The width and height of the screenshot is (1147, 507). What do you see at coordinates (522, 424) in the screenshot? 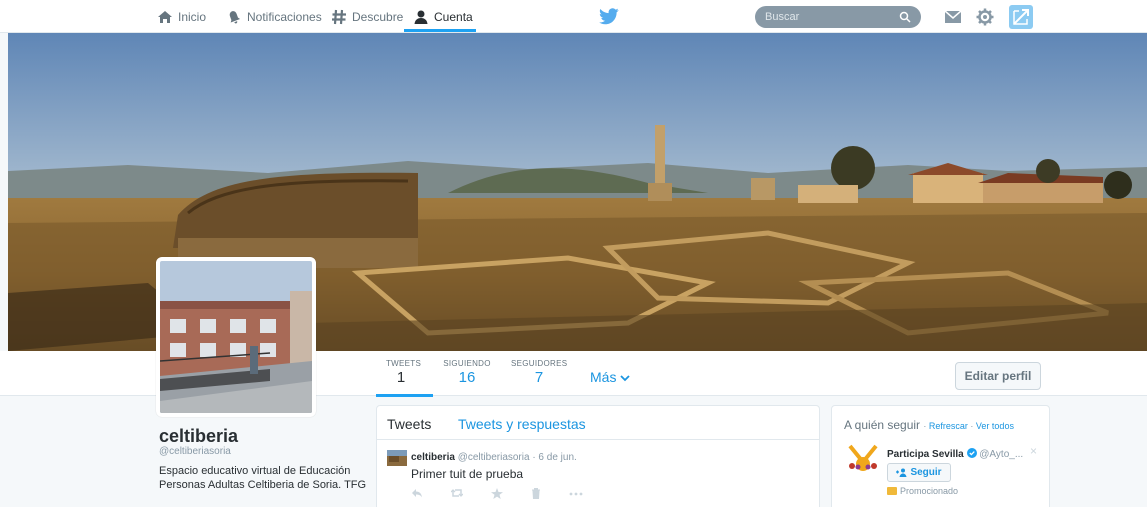
I see `tab-tweets-and-replies: Tweets y respuestas` at bounding box center [522, 424].